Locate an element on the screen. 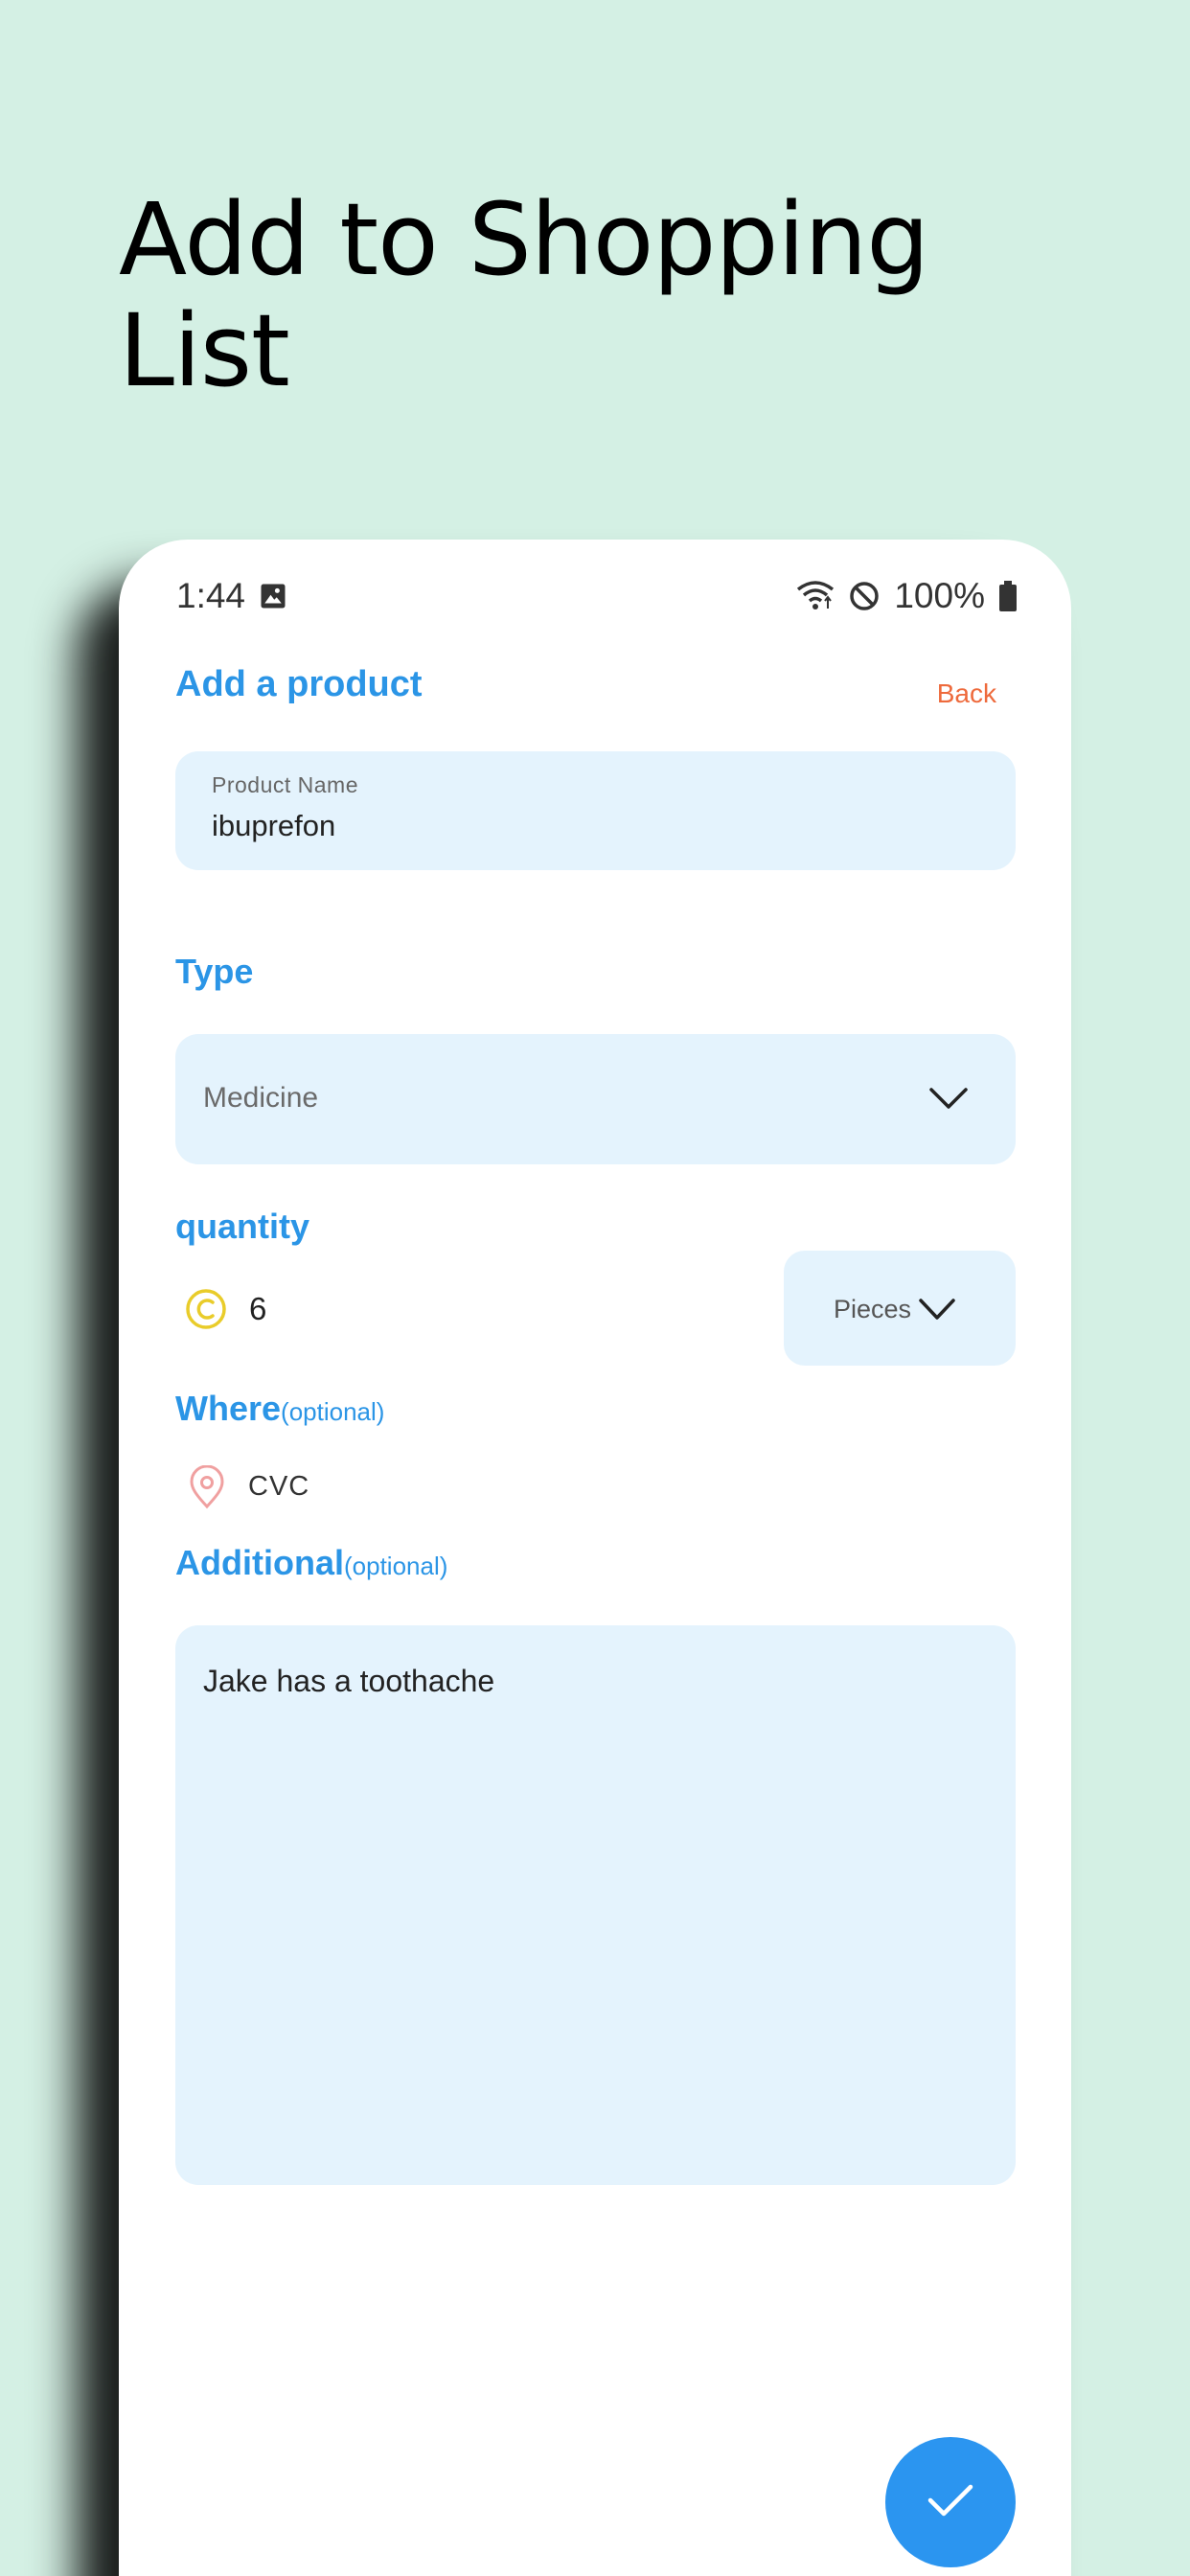 The image size is (1190, 2576). type-label: Type is located at coordinates (214, 971).